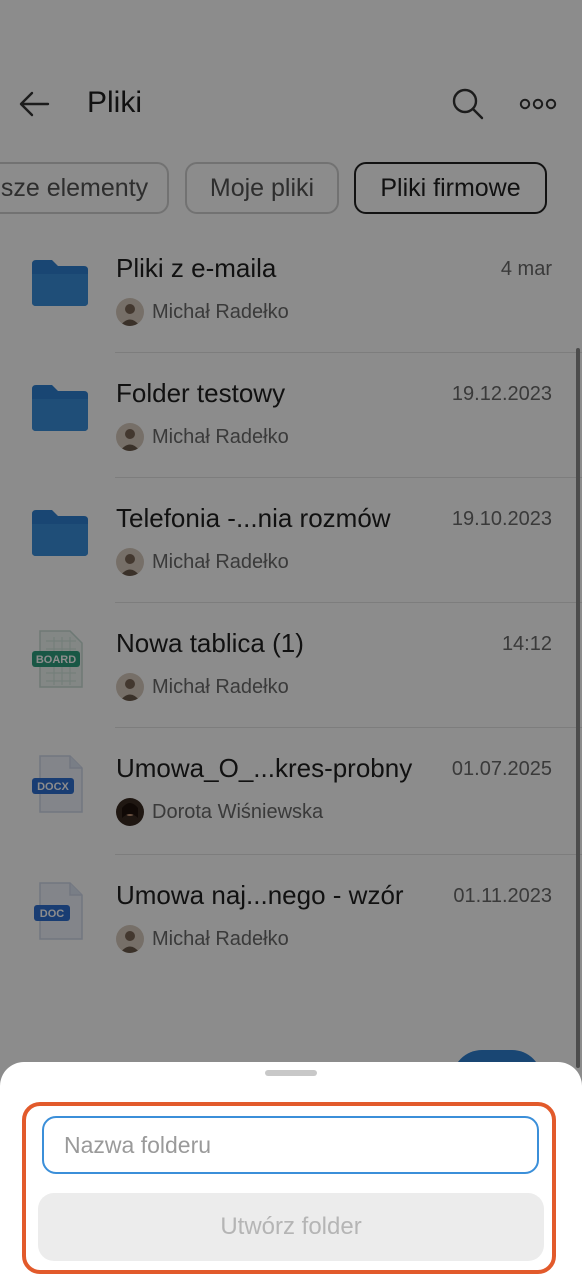  What do you see at coordinates (290, 1145) in the screenshot?
I see `folder-name-input` at bounding box center [290, 1145].